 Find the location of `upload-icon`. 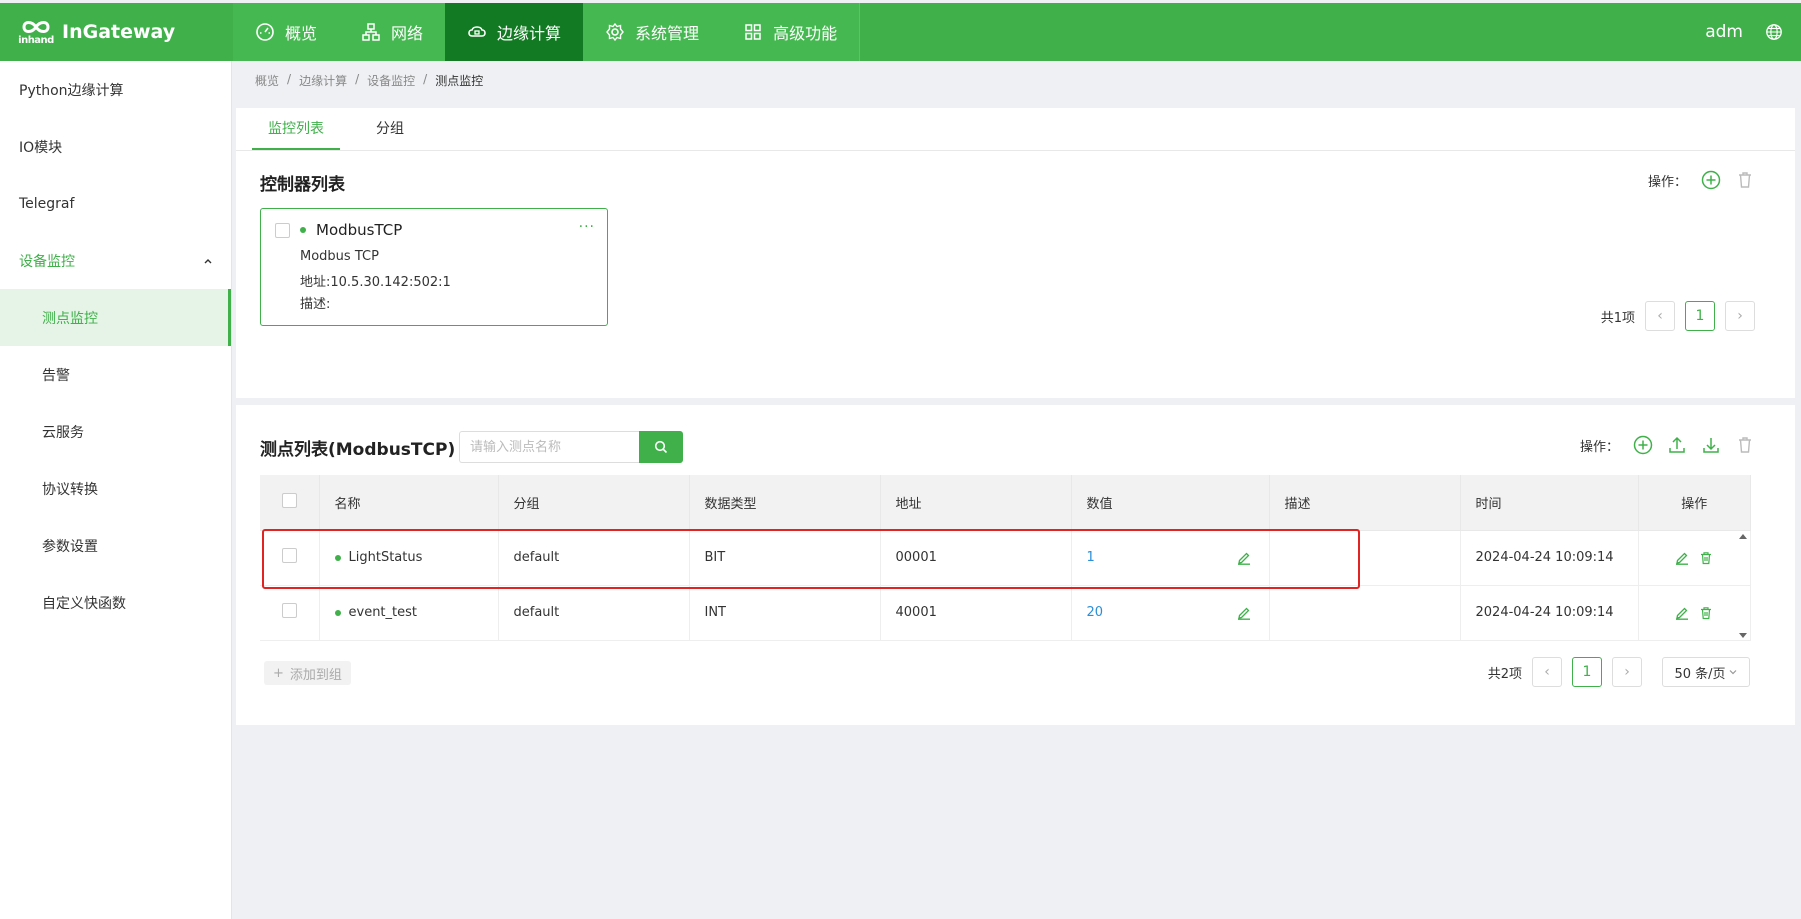

upload-icon is located at coordinates (1677, 445).